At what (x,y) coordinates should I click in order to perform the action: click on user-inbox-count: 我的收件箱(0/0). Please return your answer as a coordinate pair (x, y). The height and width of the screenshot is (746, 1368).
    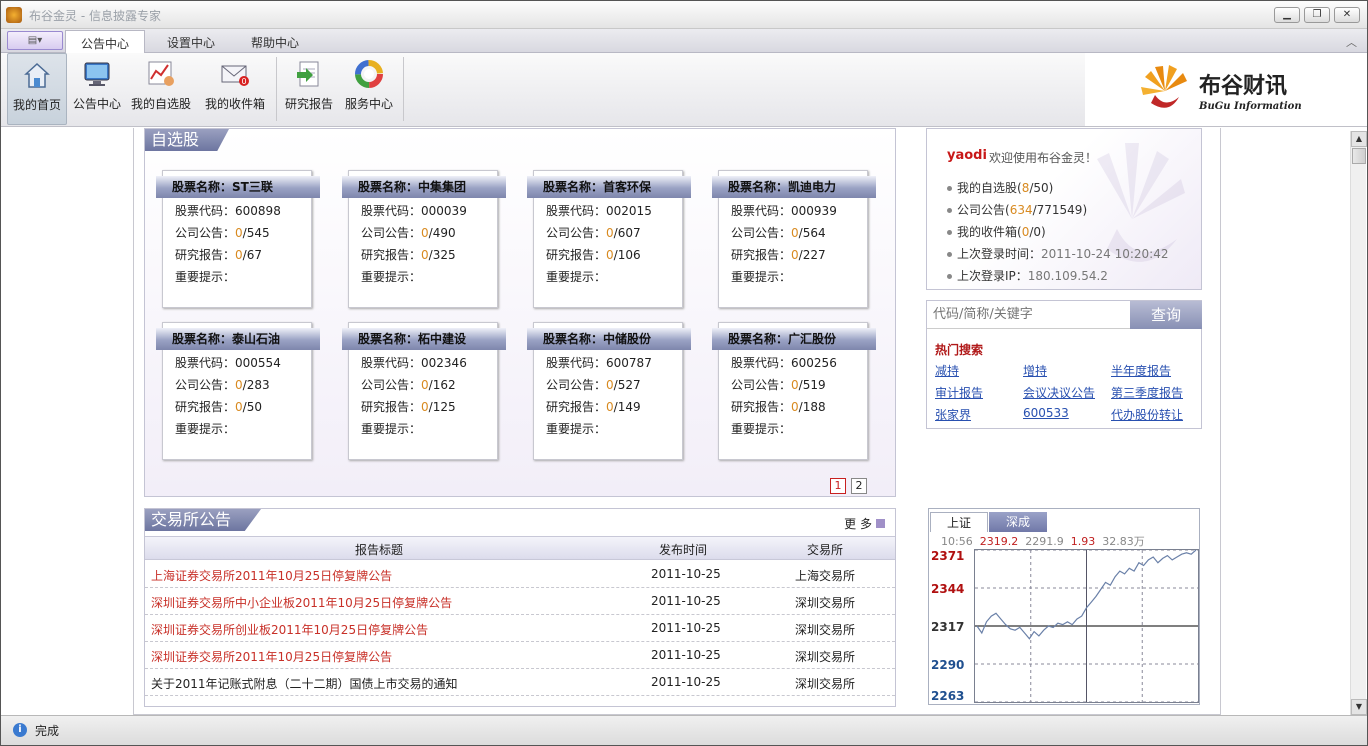
    Looking at the image, I should click on (996, 231).